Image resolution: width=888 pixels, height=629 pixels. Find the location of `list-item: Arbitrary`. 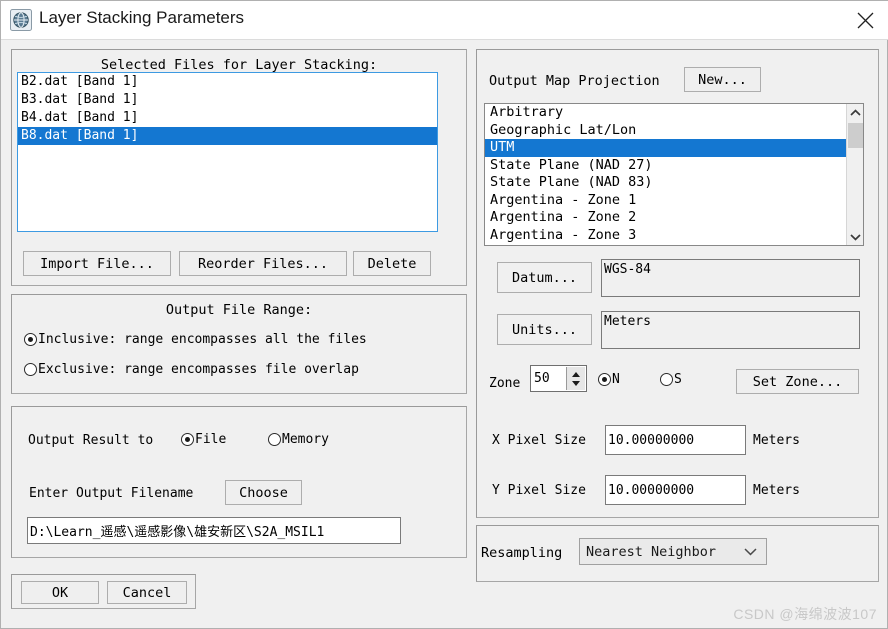

list-item: Arbitrary is located at coordinates (674, 113).